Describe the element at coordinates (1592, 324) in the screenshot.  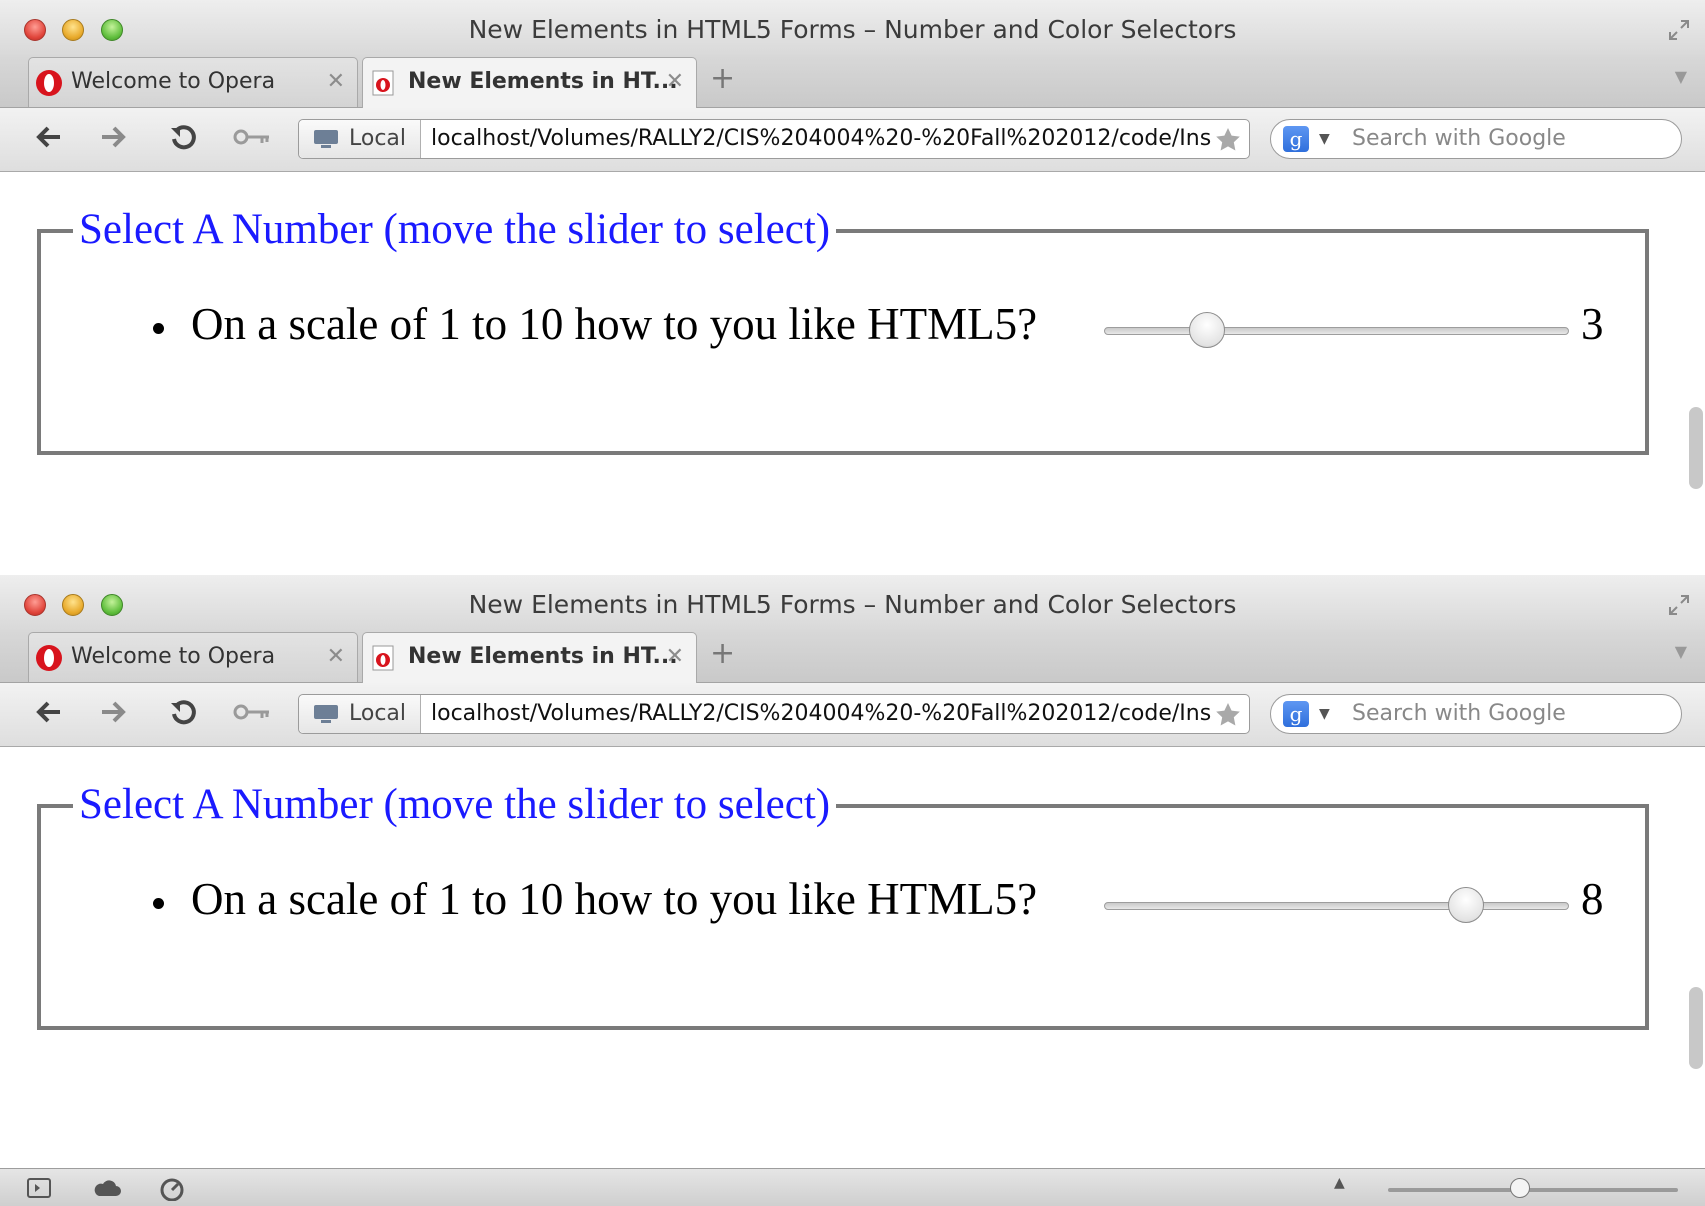
I see `slider-value-output: 3` at that location.